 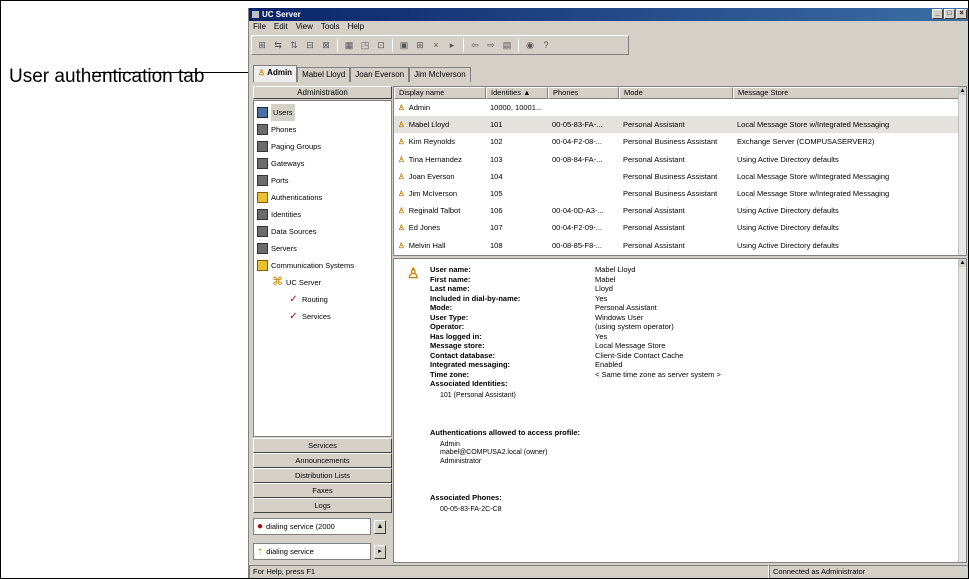 I want to click on refresh-icon: ▤, so click(x=507, y=45).